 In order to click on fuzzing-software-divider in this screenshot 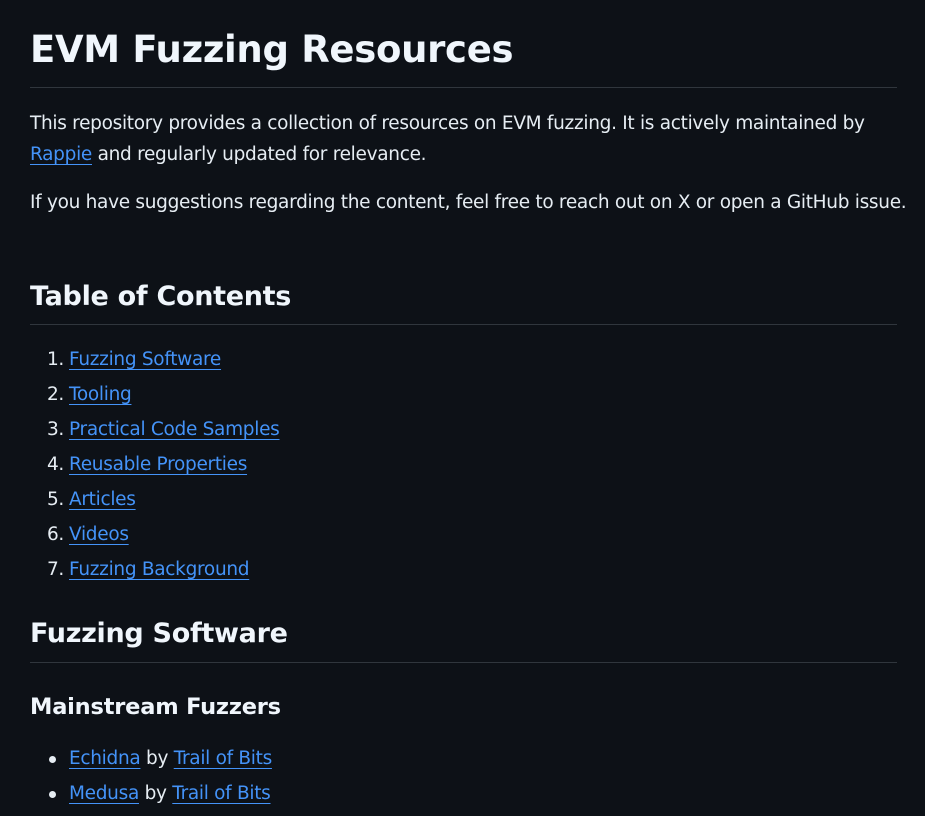, I will do `click(463, 662)`.